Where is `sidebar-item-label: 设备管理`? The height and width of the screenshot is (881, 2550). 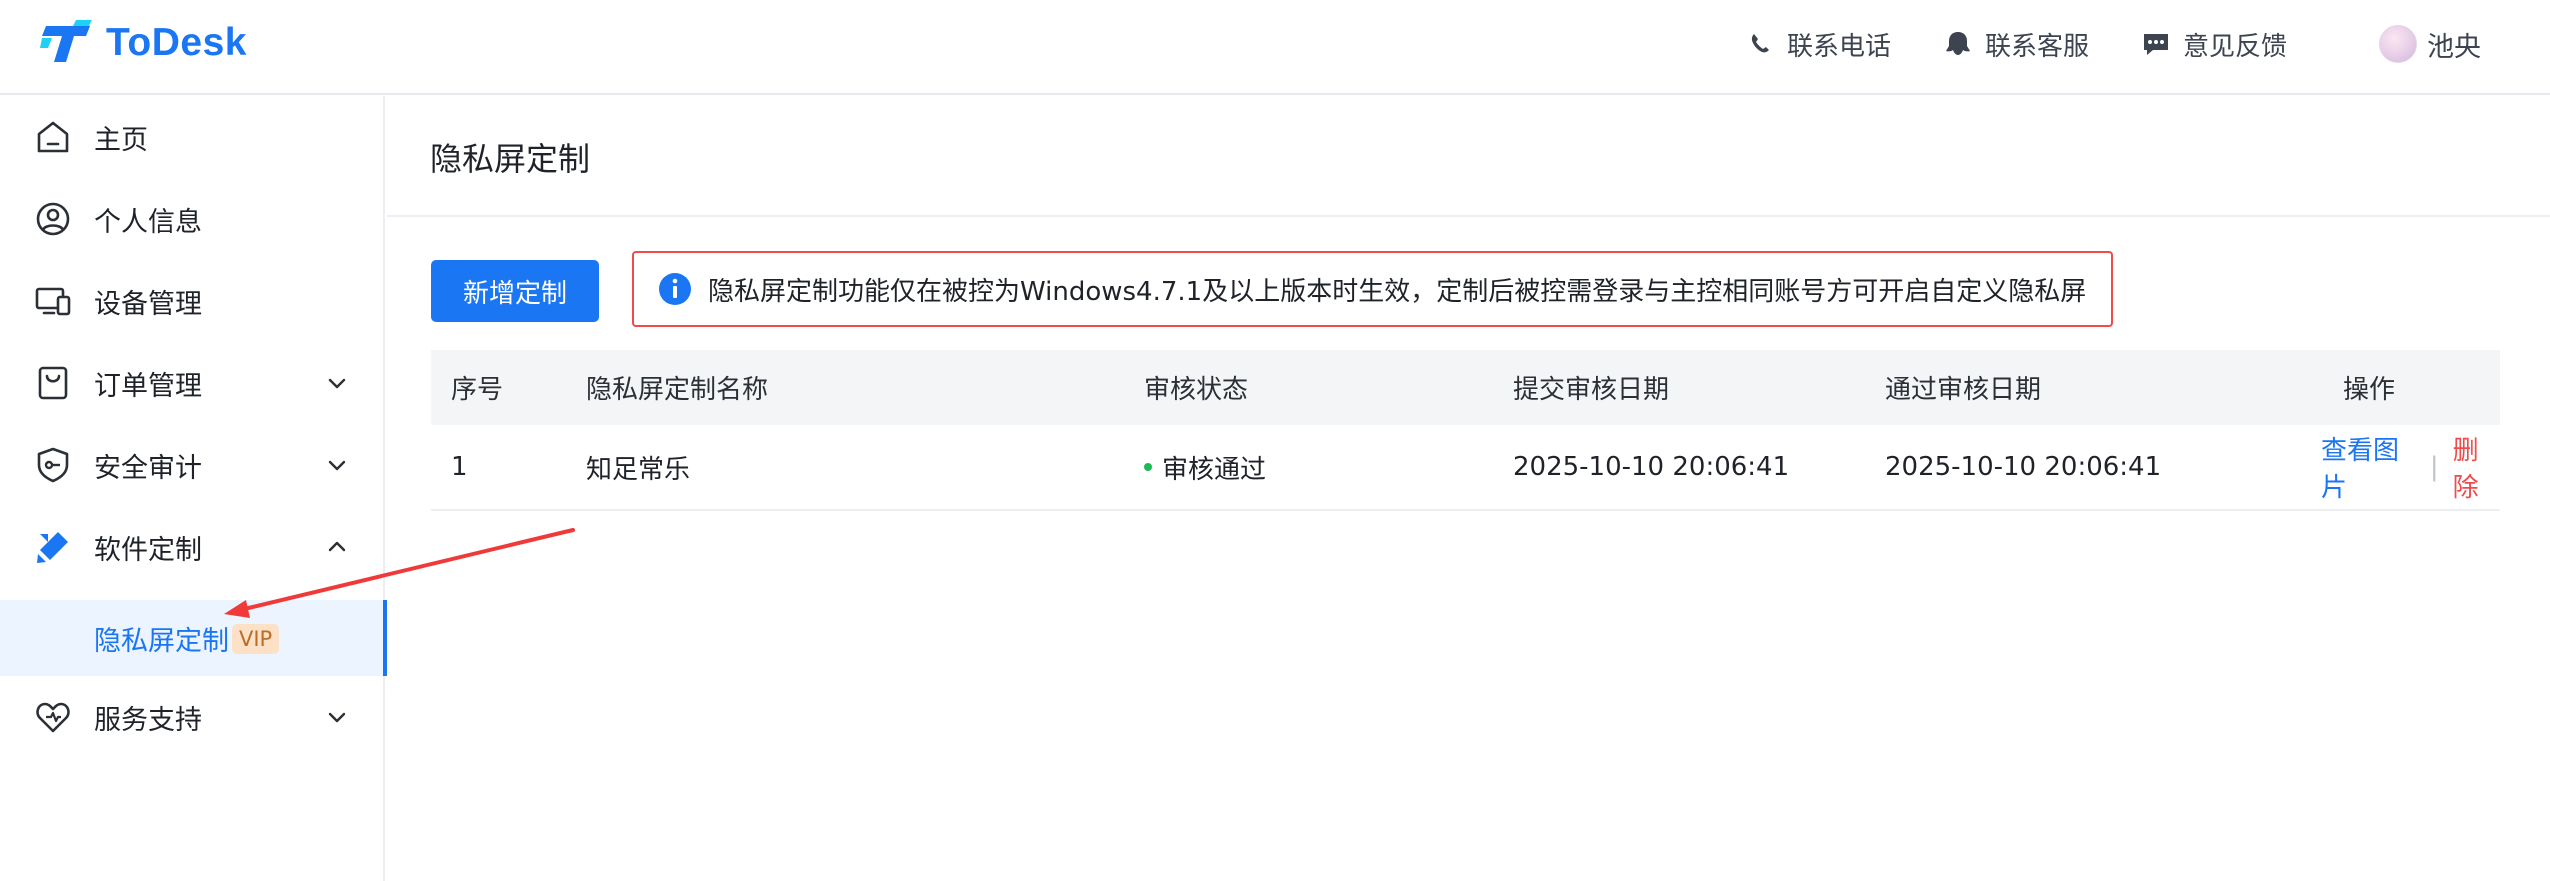
sidebar-item-label: 设备管理 is located at coordinates (148, 304).